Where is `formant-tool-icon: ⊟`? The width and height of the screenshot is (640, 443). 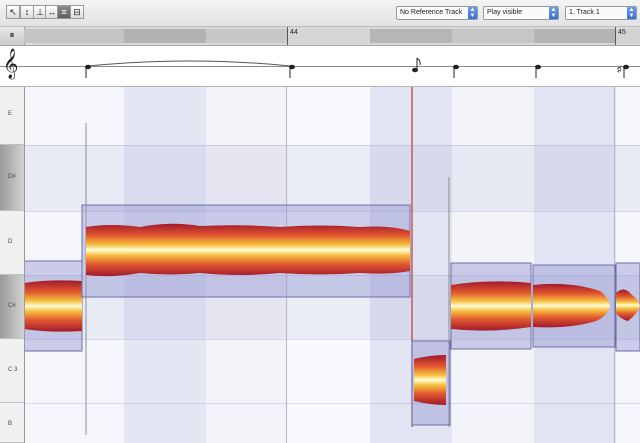 formant-tool-icon: ⊟ is located at coordinates (77, 12).